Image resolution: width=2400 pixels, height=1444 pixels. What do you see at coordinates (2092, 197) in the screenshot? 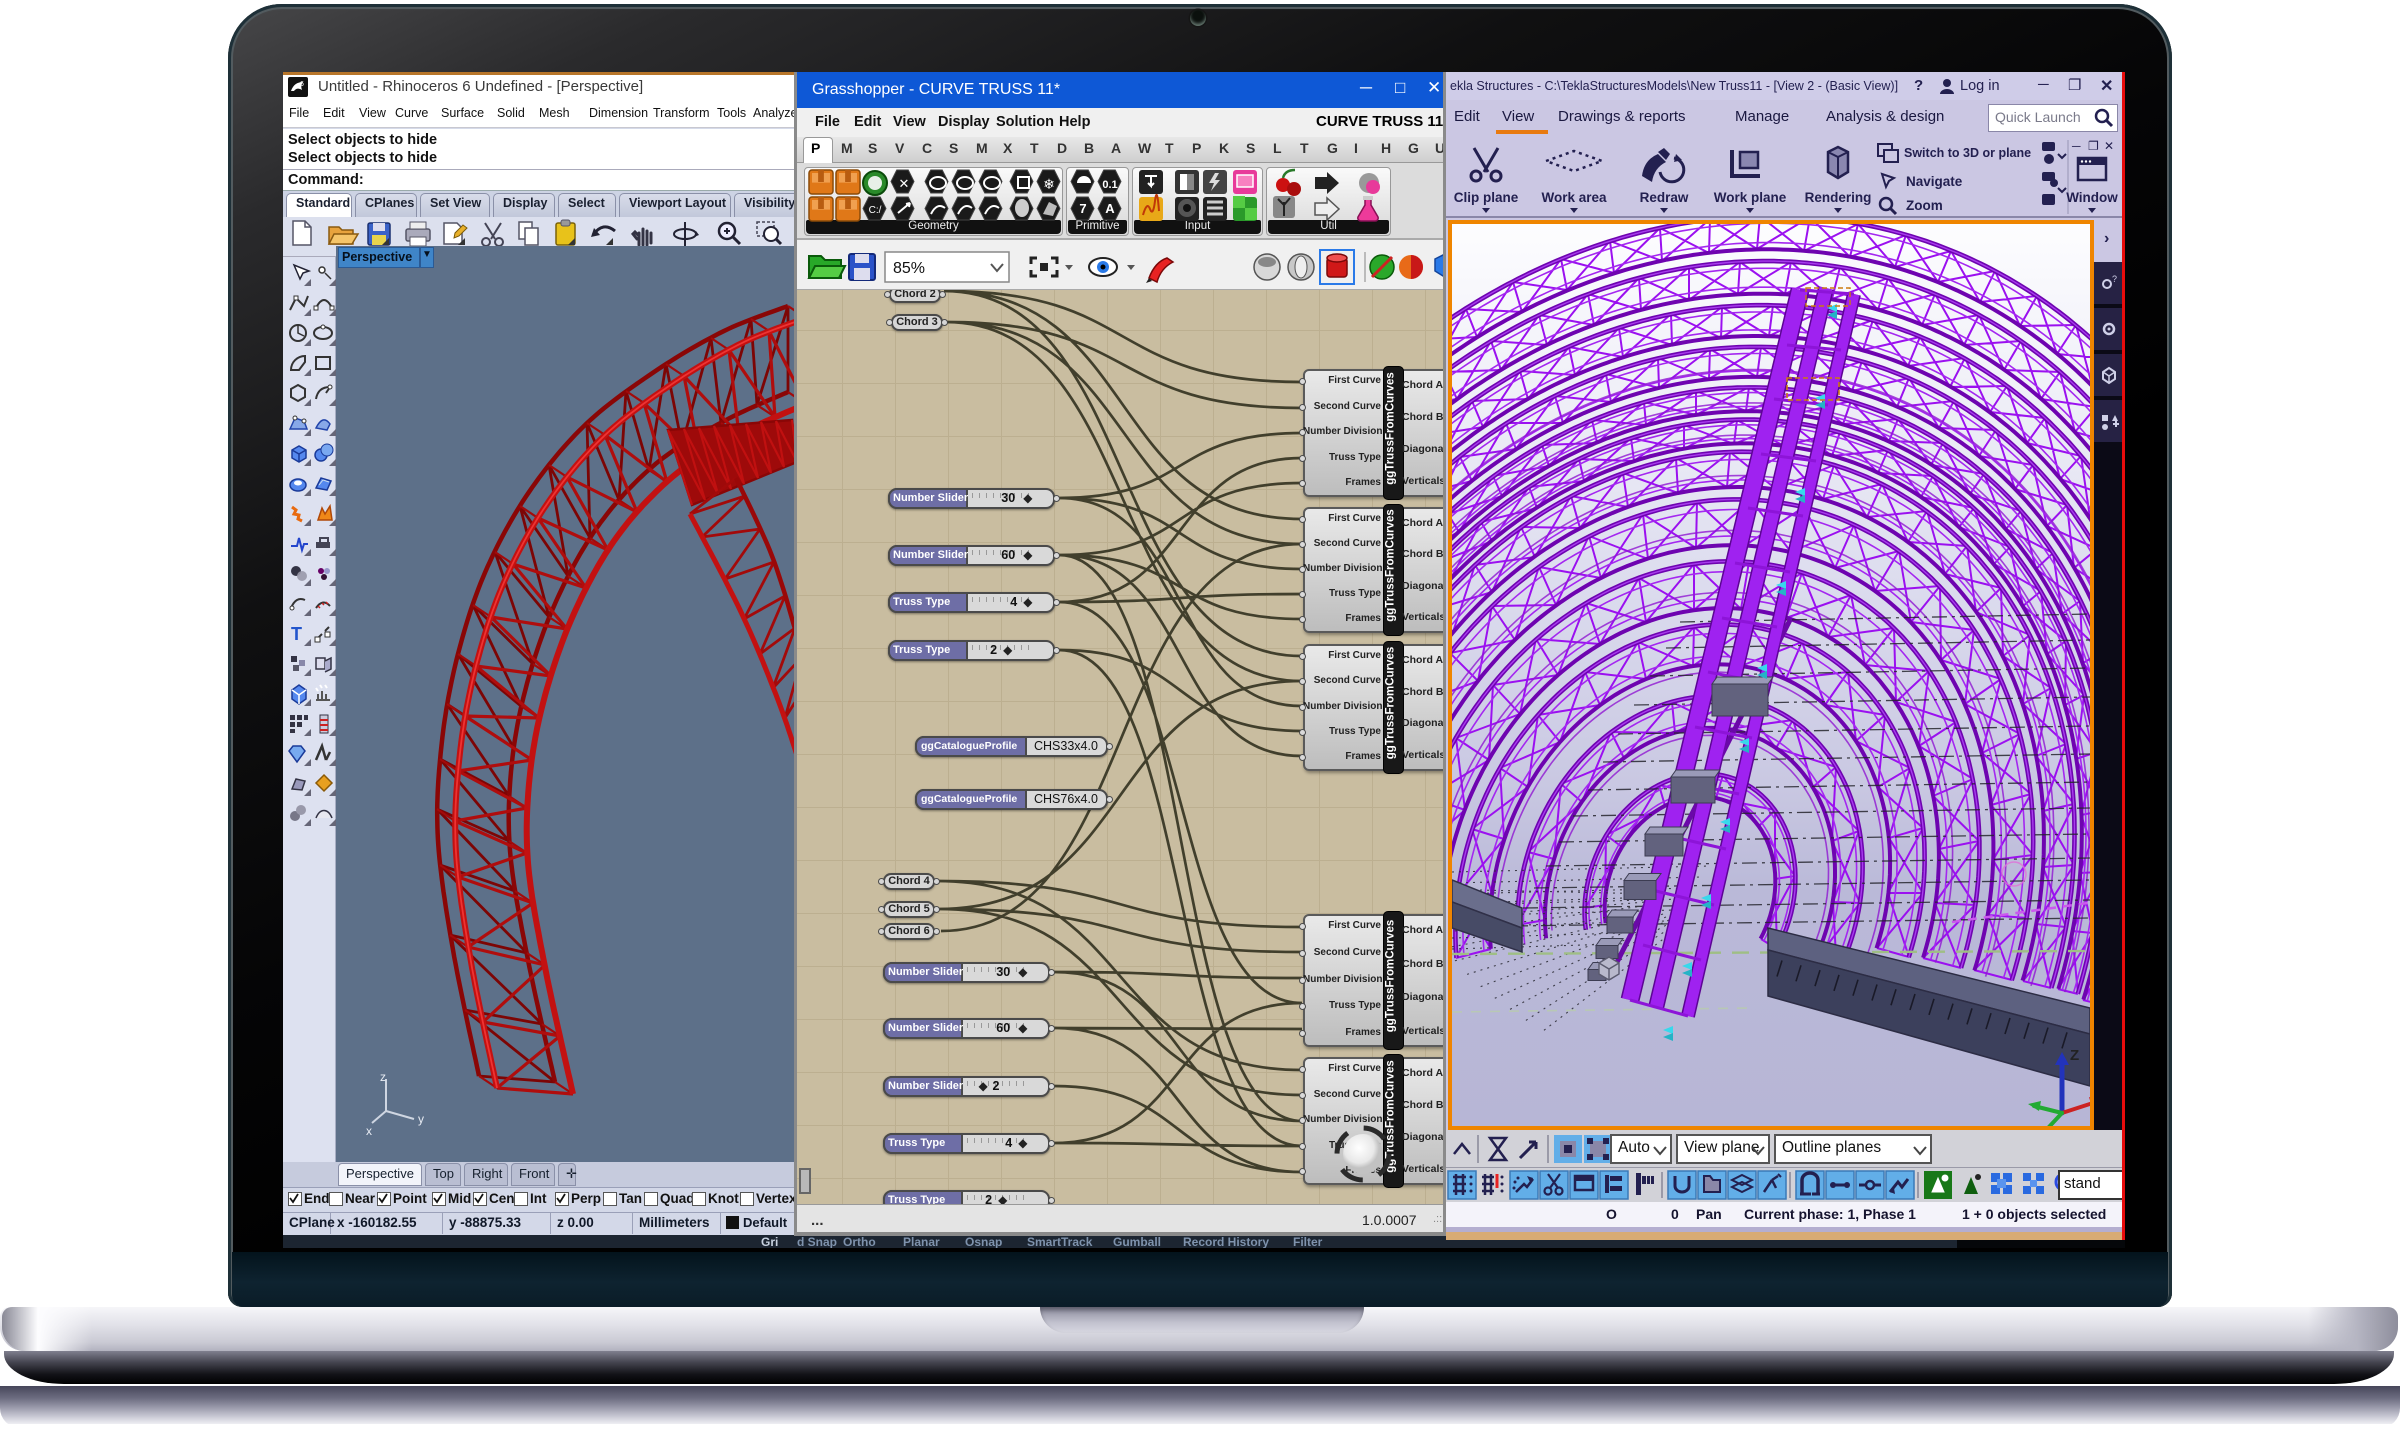
I see `svg-text: Window` at bounding box center [2092, 197].